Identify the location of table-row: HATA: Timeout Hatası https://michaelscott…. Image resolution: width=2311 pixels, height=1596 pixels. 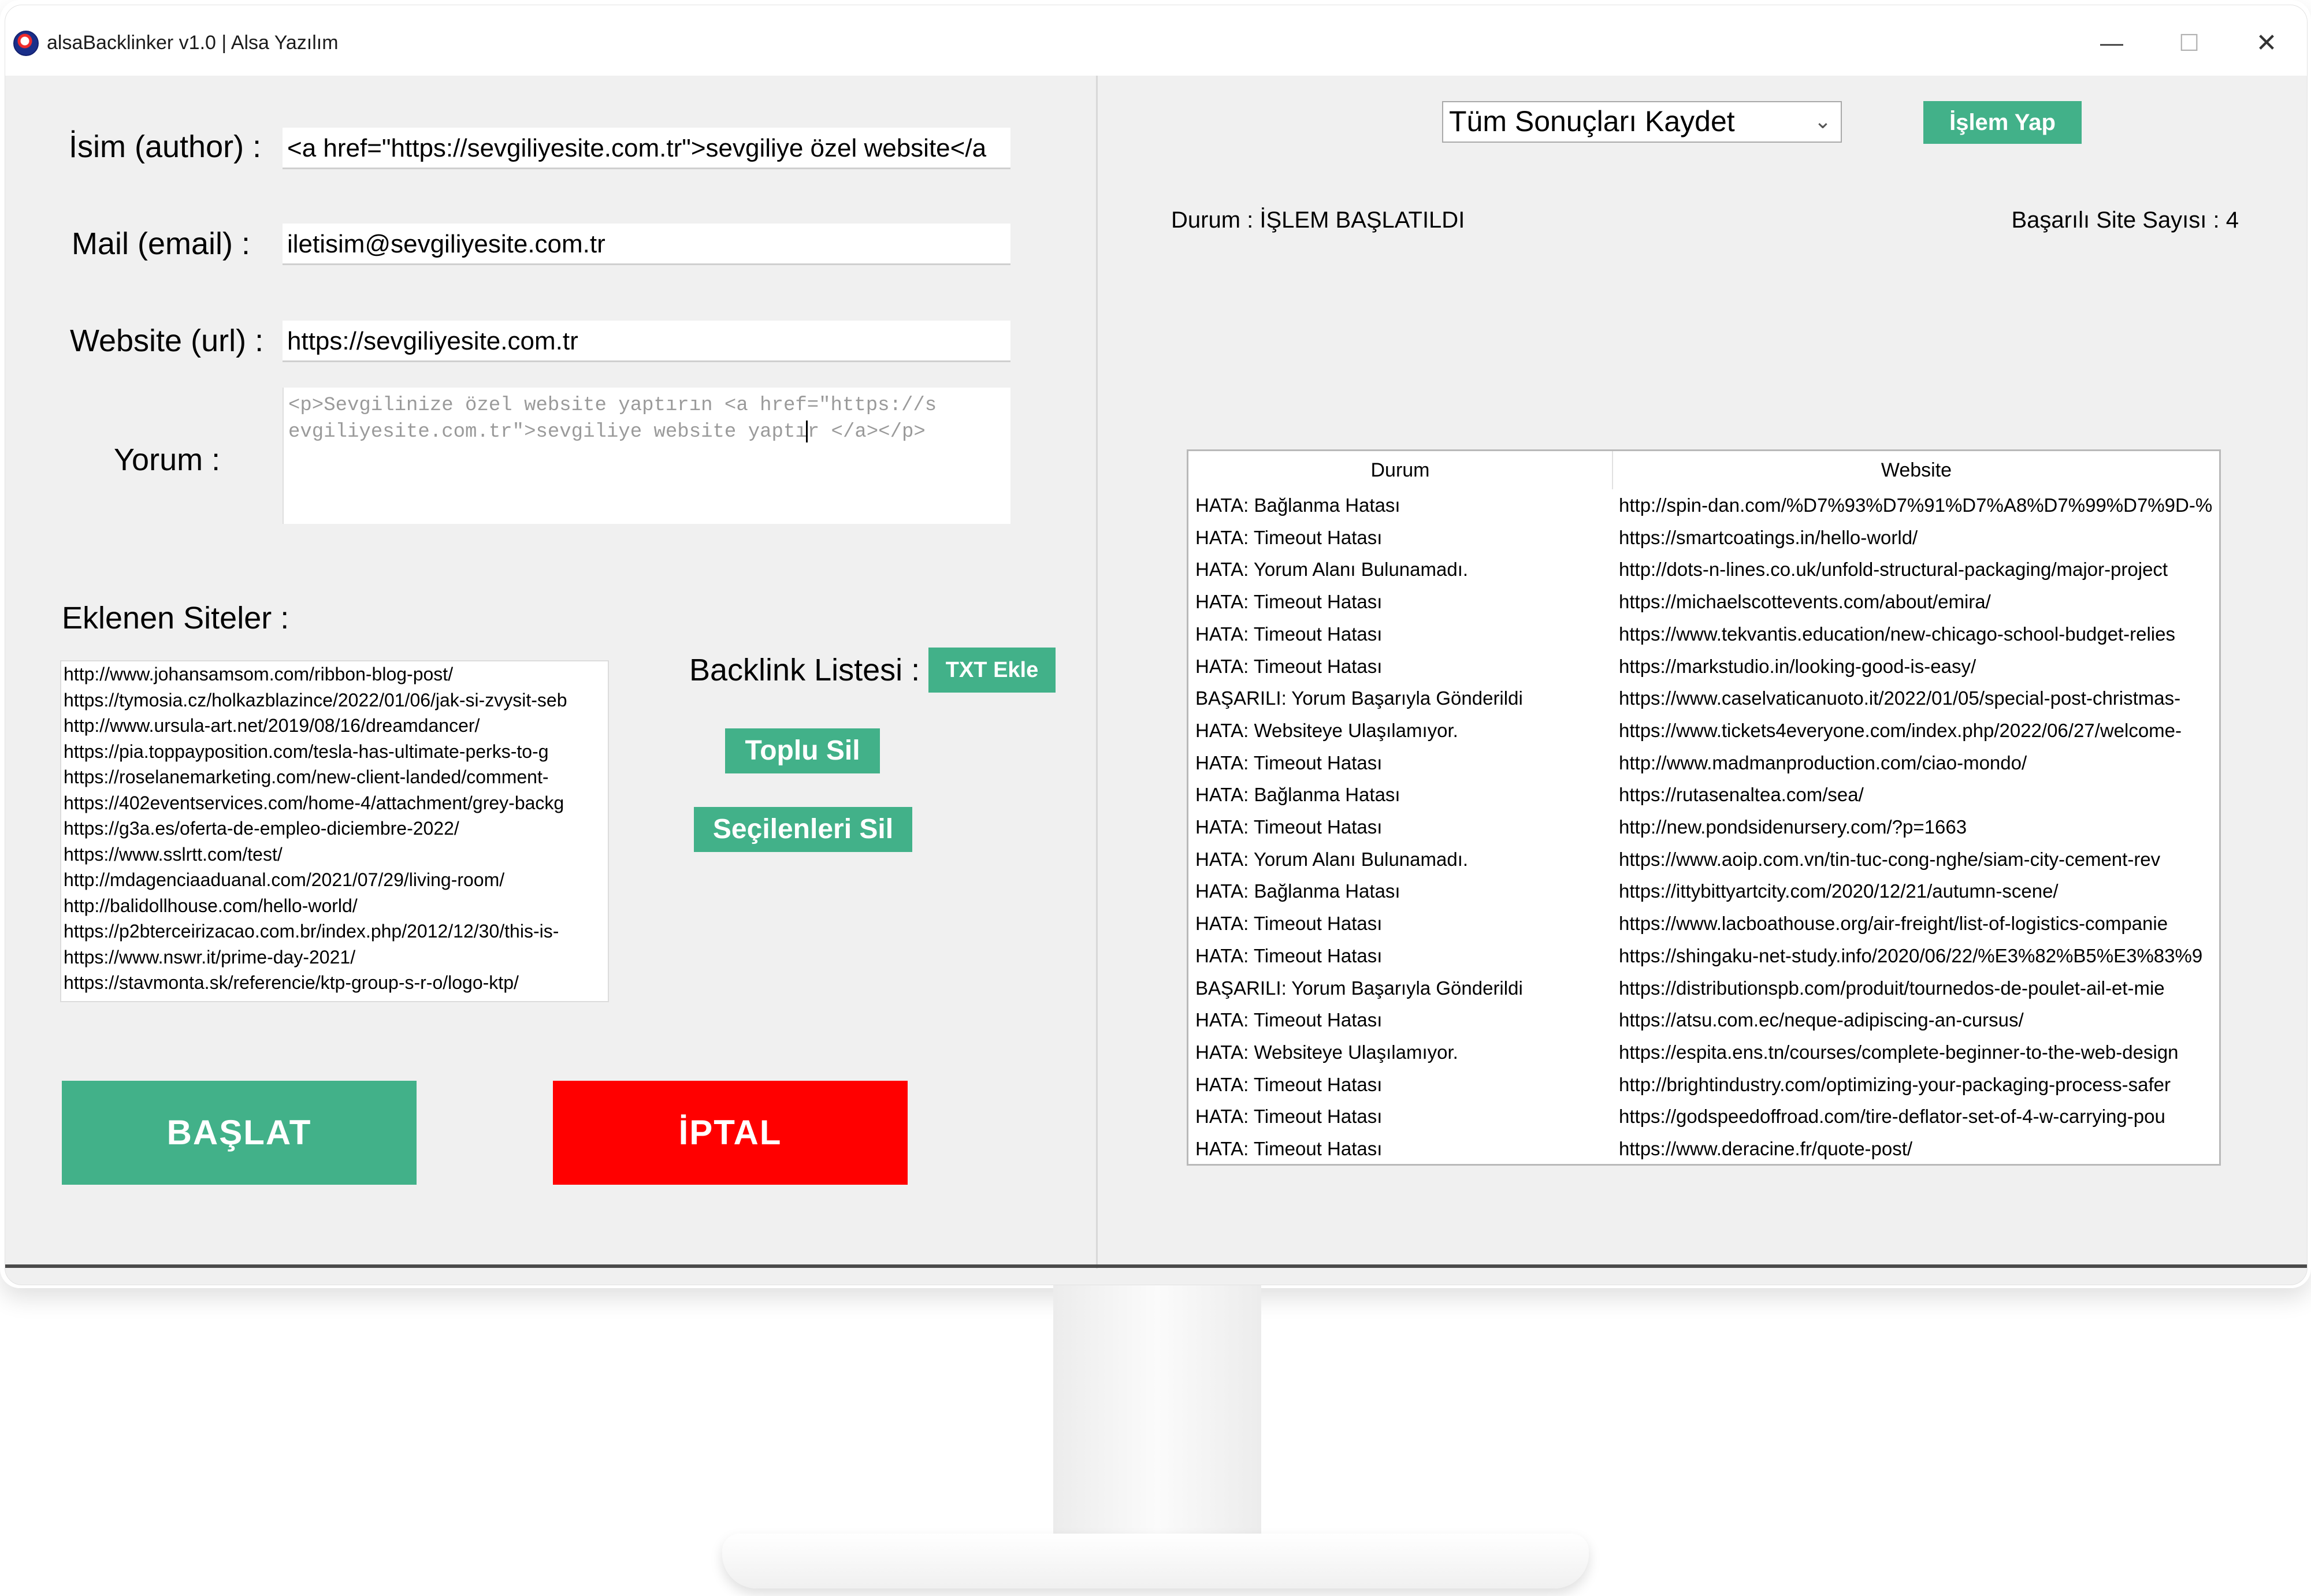
(1703, 602).